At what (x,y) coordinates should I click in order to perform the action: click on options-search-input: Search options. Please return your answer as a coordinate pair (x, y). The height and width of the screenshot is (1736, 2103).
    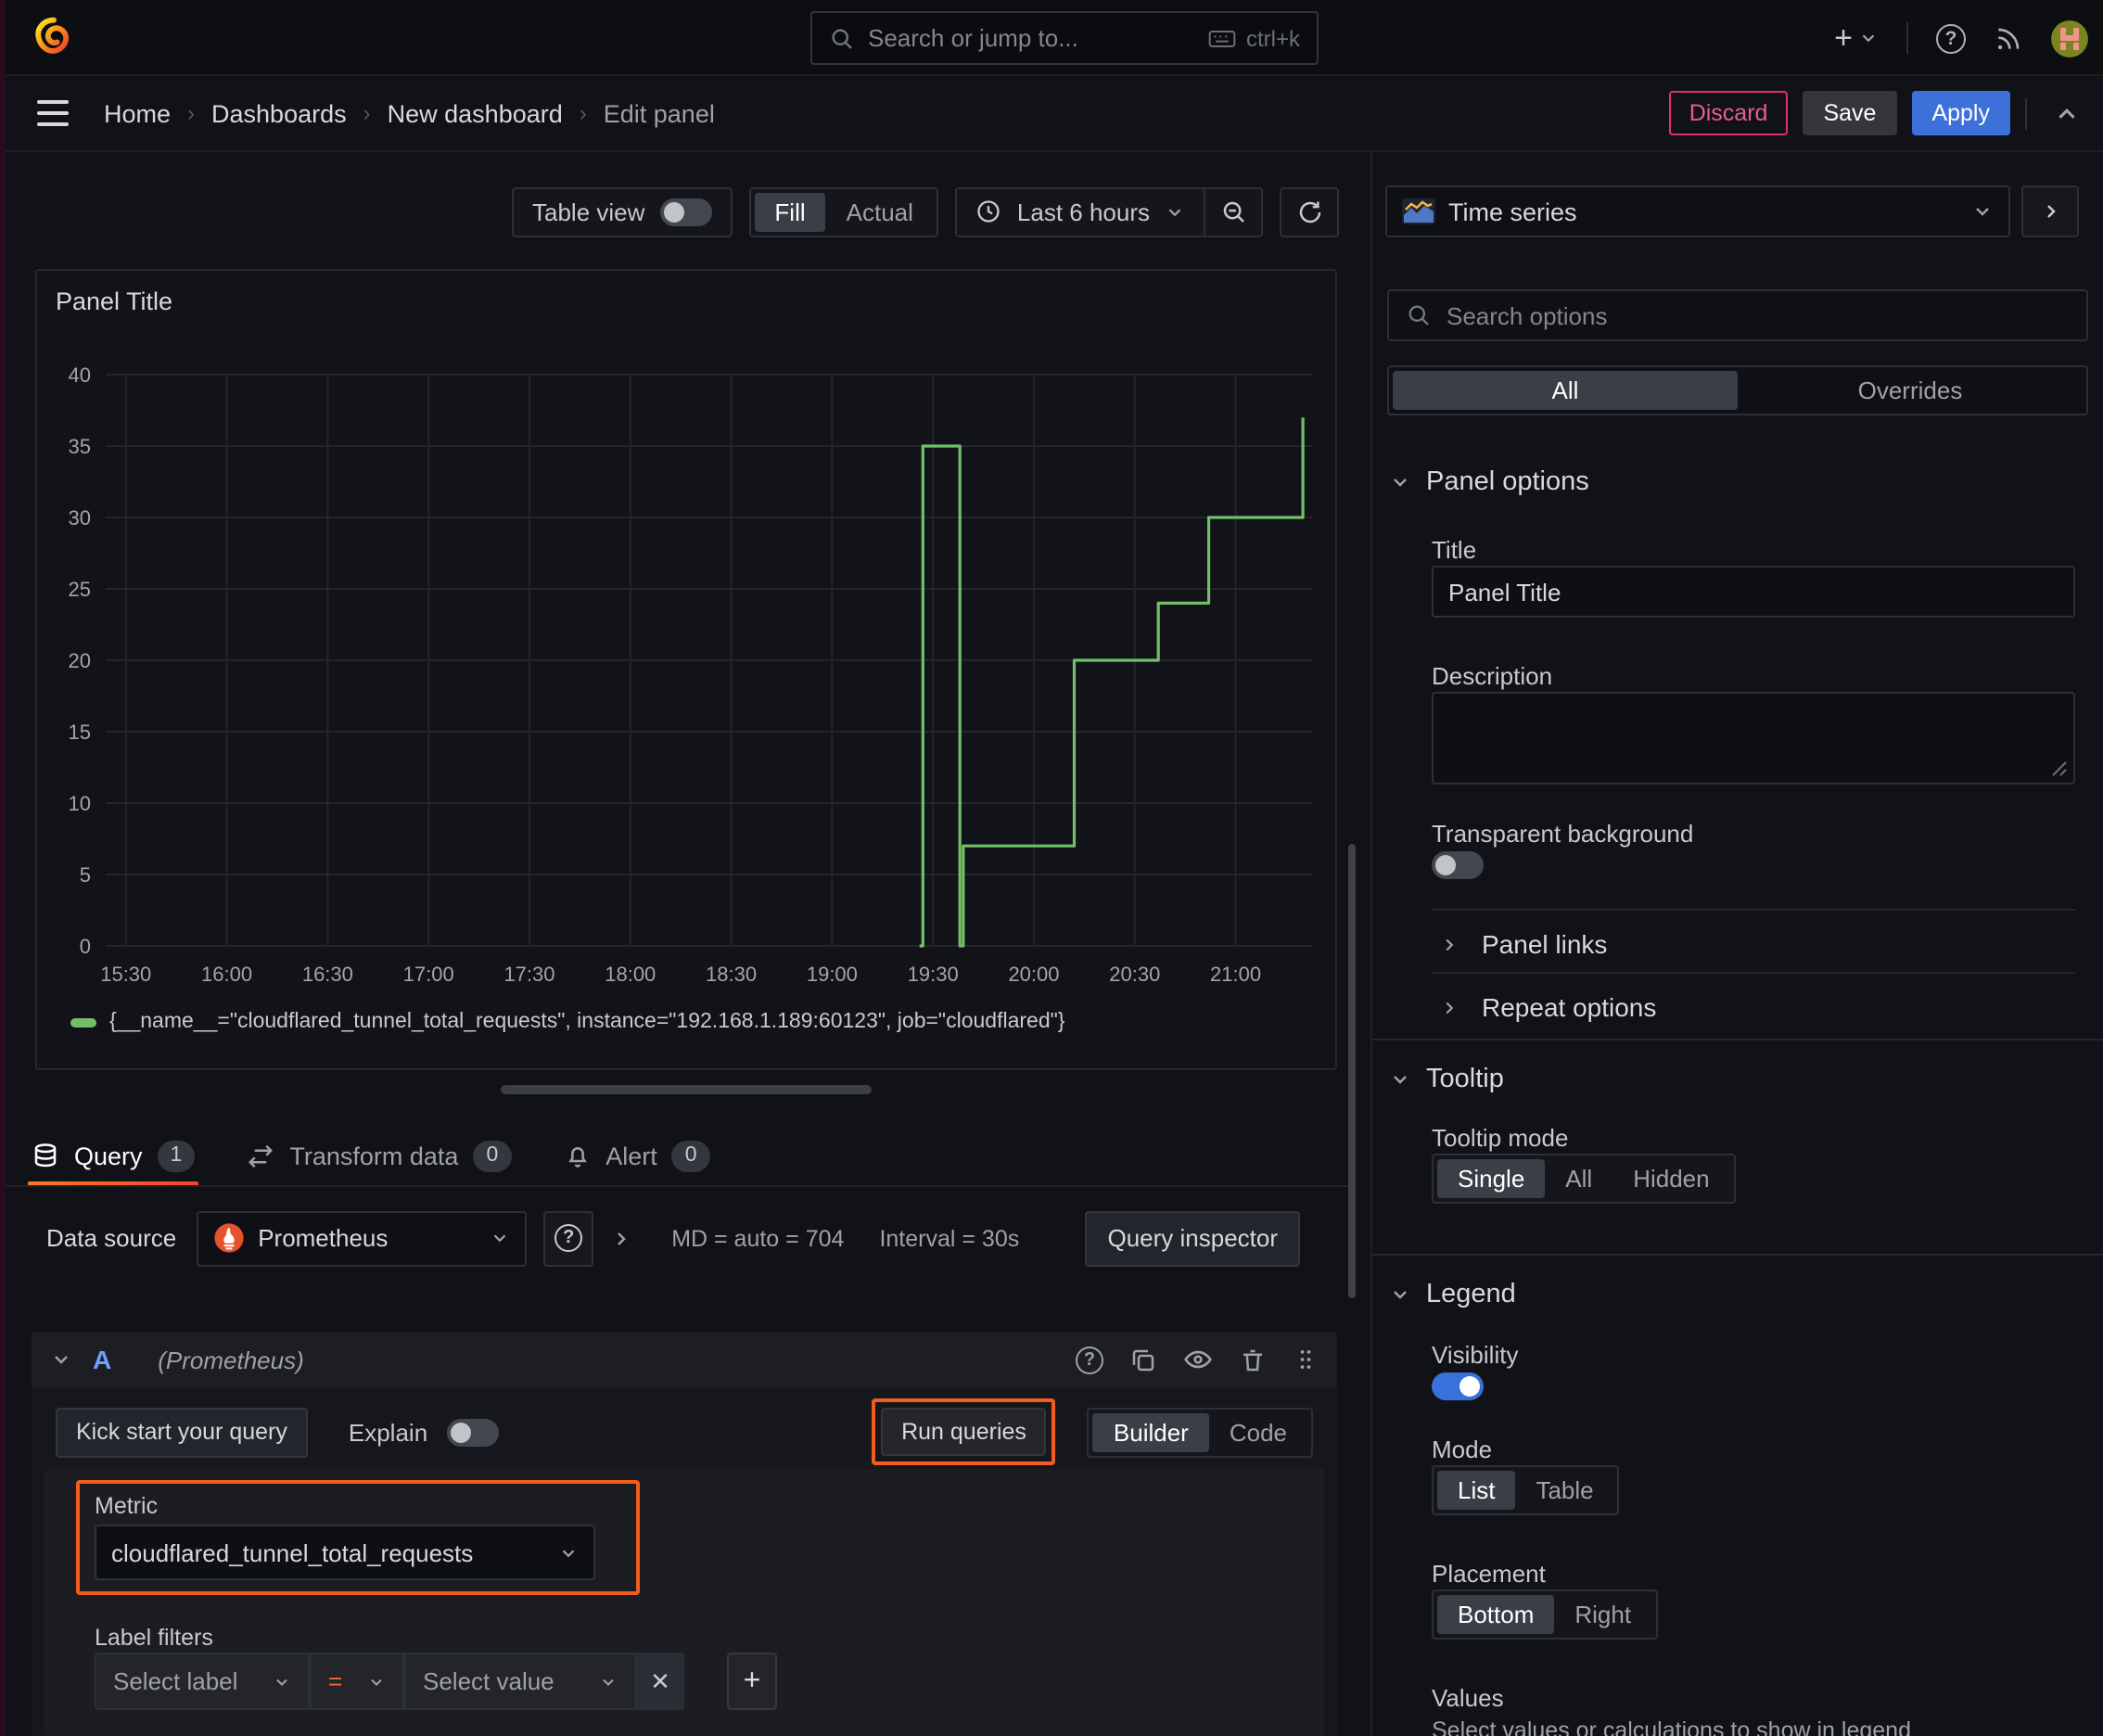
    Looking at the image, I should click on (1737, 315).